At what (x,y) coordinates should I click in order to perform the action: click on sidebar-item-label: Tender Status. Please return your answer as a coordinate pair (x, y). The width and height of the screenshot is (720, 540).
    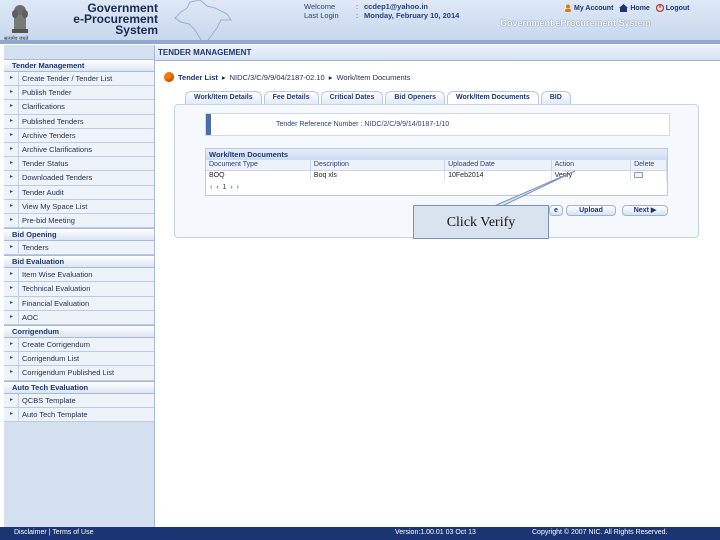
    Looking at the image, I should click on (45, 164).